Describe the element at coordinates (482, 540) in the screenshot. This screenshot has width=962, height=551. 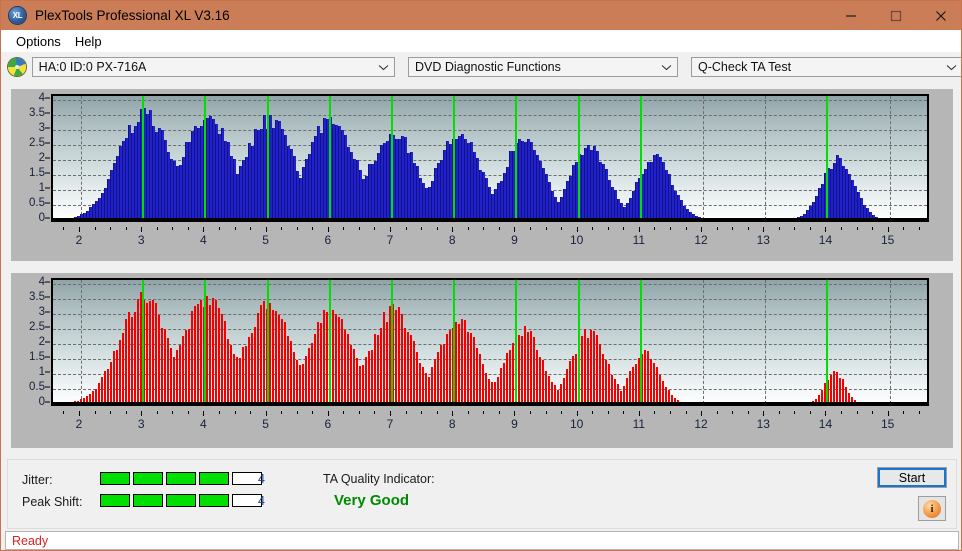
I see `status-bar: Ready` at that location.